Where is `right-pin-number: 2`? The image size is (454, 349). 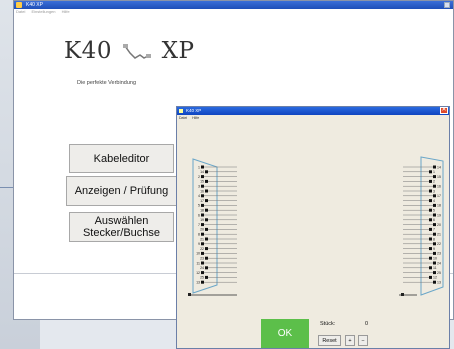 right-pin-number: 2 is located at coordinates (434, 182).